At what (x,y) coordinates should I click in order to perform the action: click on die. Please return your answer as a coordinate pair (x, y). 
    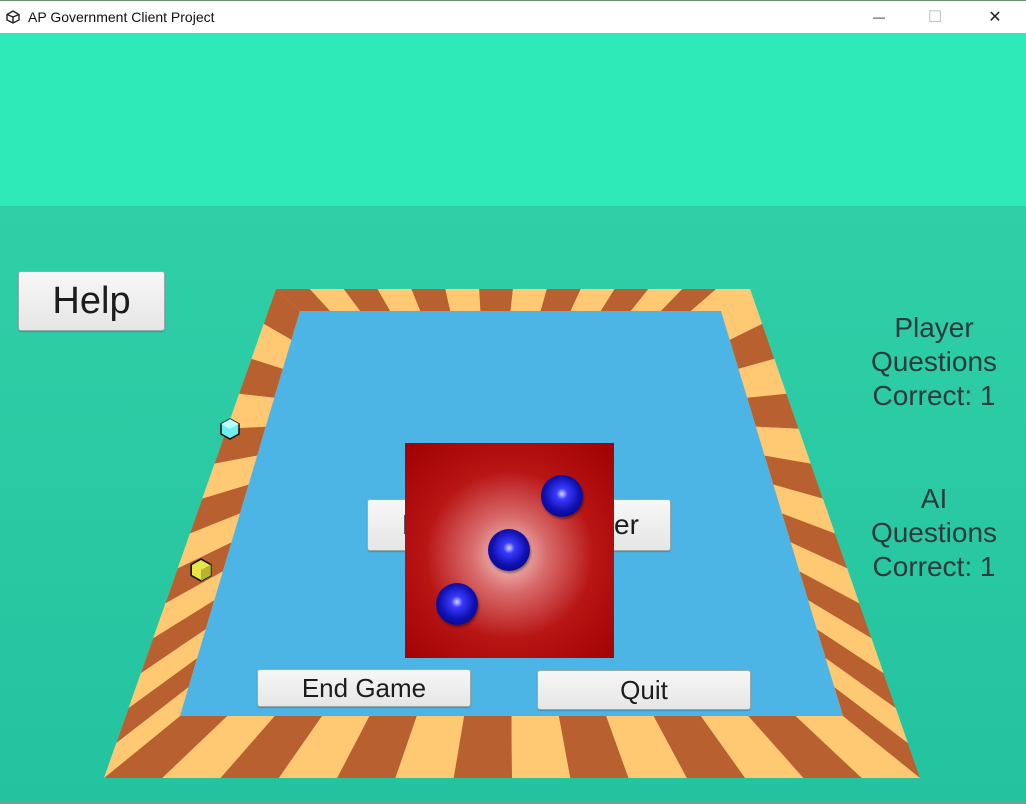
    Looking at the image, I should click on (509, 550).